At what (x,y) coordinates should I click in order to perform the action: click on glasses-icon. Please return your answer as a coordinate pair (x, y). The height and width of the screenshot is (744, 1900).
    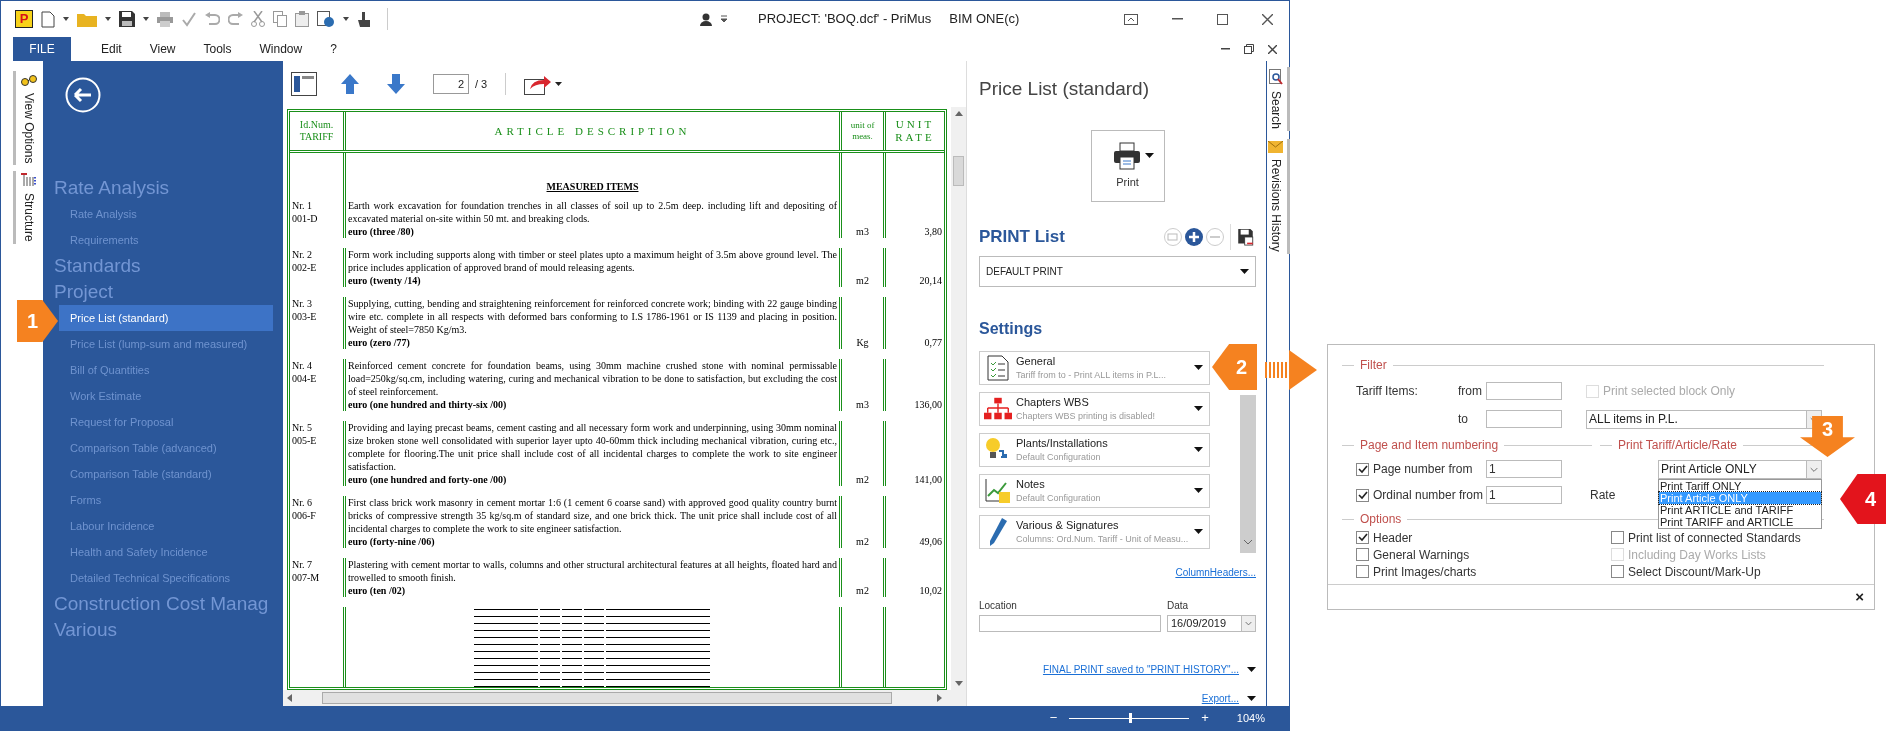
    Looking at the image, I should click on (28, 80).